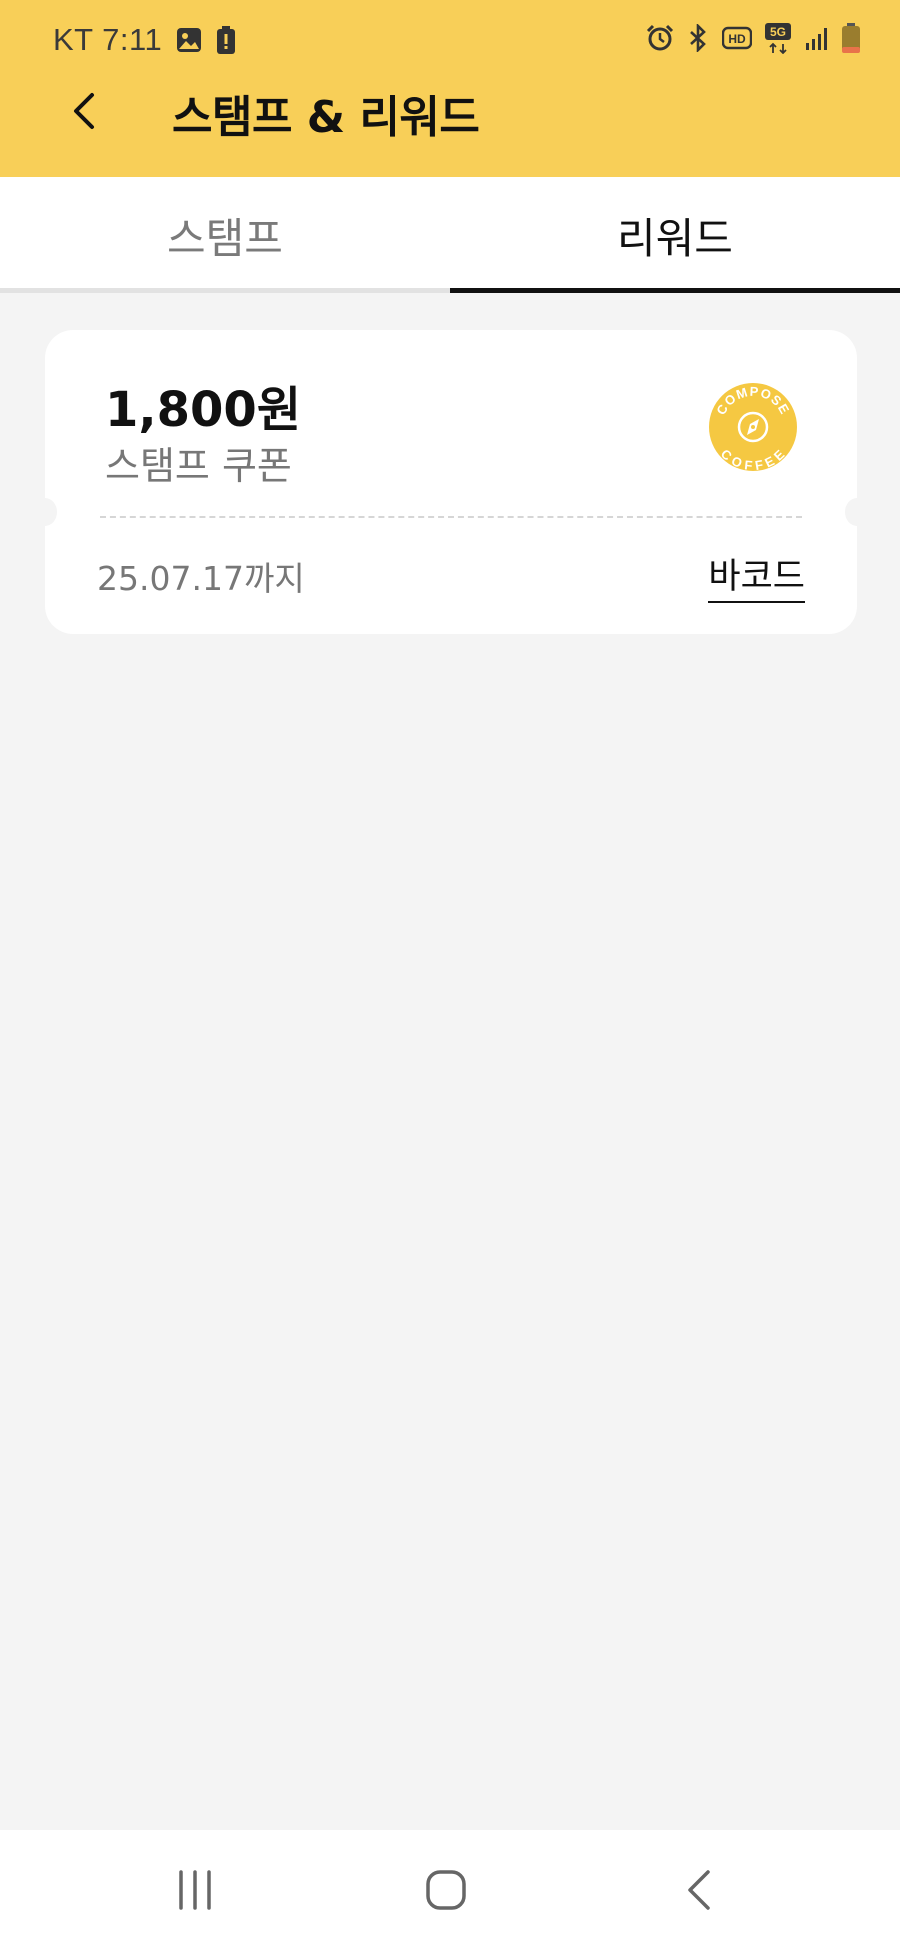 This screenshot has height=1950, width=900. I want to click on system-back-button, so click(700, 1890).